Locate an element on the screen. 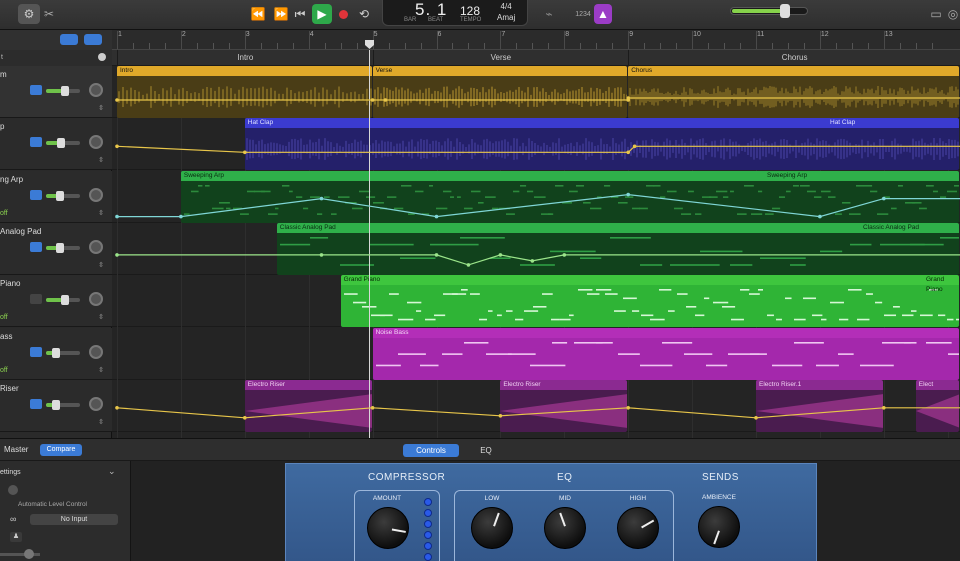 The image size is (960, 561). track-header: ass off ⇳ is located at coordinates (56, 353).